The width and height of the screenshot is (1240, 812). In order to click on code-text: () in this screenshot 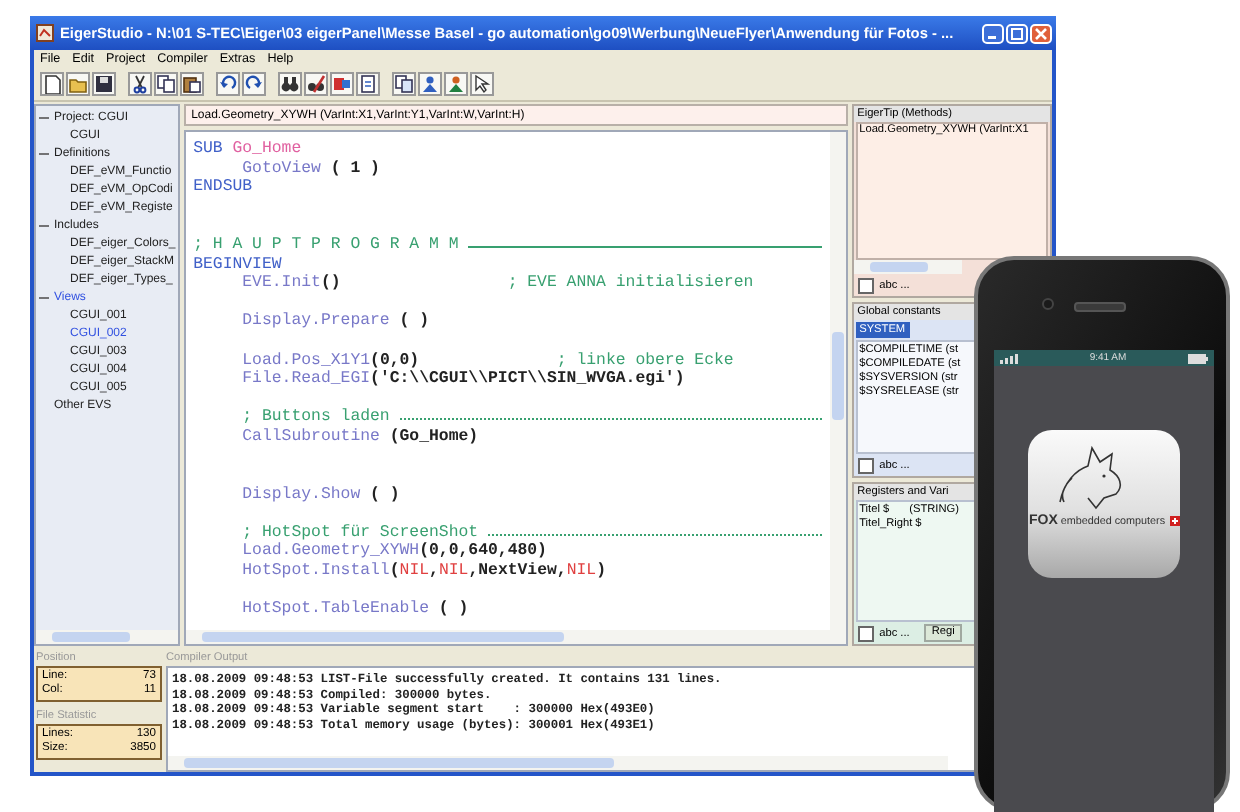, I will do `click(331, 284)`.